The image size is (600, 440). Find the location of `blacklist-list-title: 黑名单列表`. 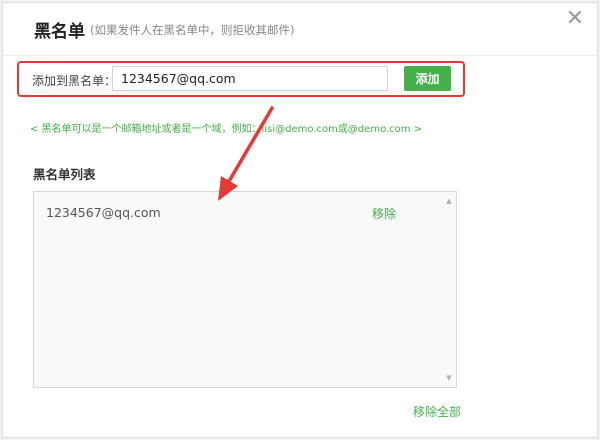

blacklist-list-title: 黑名单列表 is located at coordinates (64, 174).